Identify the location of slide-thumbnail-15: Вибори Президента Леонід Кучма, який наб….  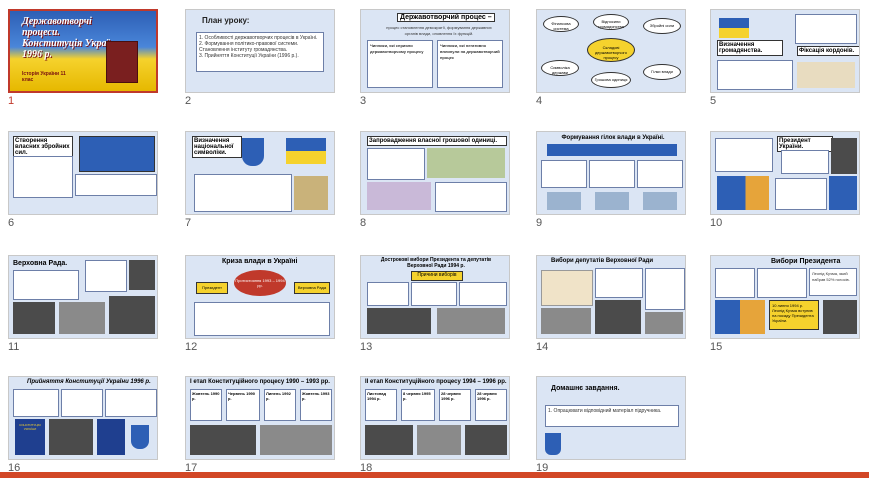
(785, 305).